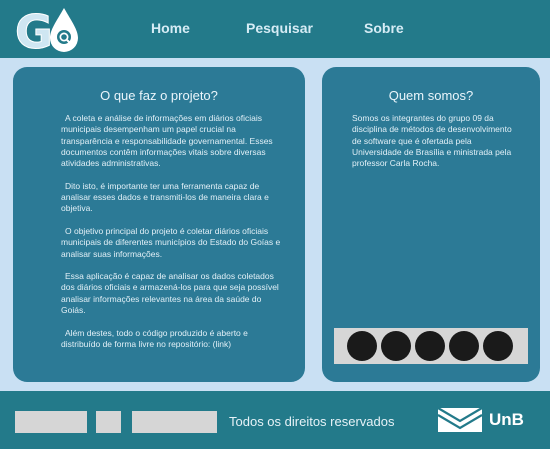 Image resolution: width=550 pixels, height=449 pixels. I want to click on about-title: Quem somos?, so click(431, 95).